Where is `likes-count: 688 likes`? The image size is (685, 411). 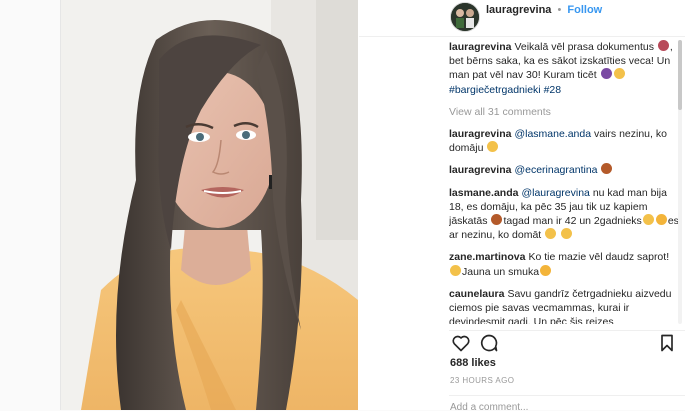 likes-count: 688 likes is located at coordinates (473, 363).